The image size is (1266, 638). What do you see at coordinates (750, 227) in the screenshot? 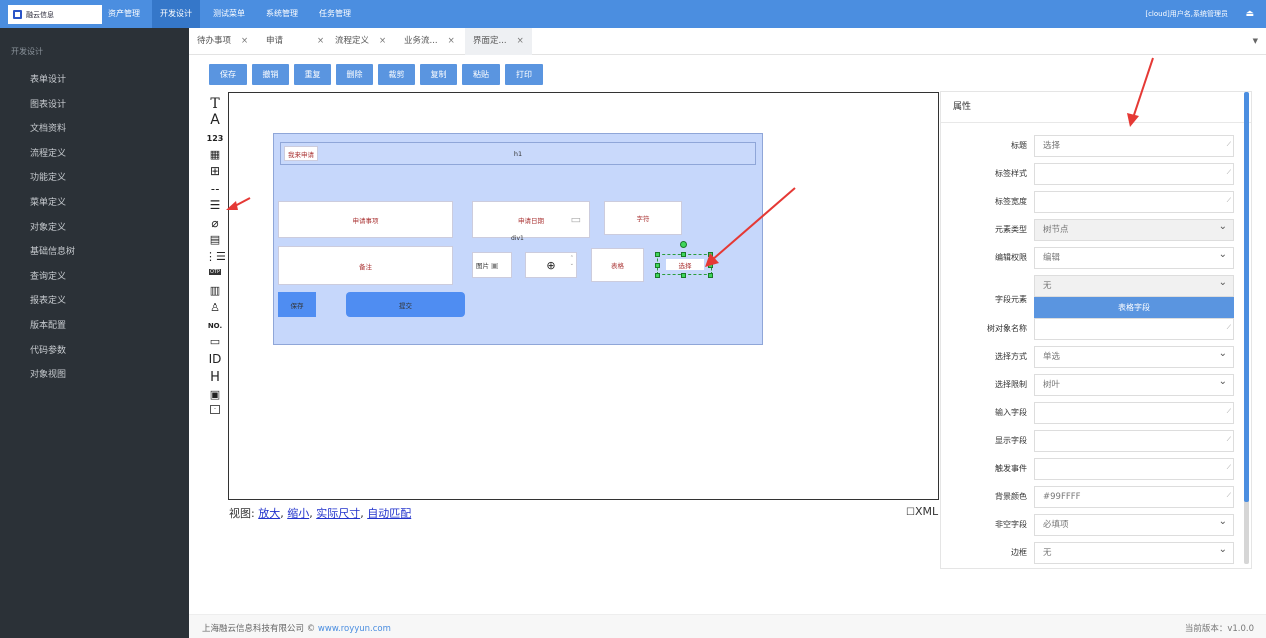
I see `arrow-to-selected` at bounding box center [750, 227].